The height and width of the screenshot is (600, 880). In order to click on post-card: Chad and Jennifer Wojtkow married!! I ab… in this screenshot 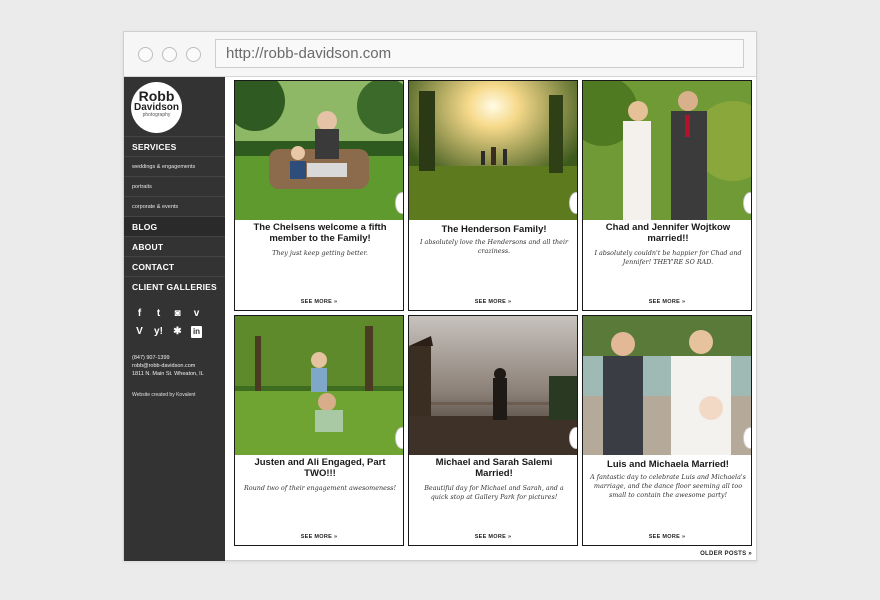, I will do `click(667, 195)`.